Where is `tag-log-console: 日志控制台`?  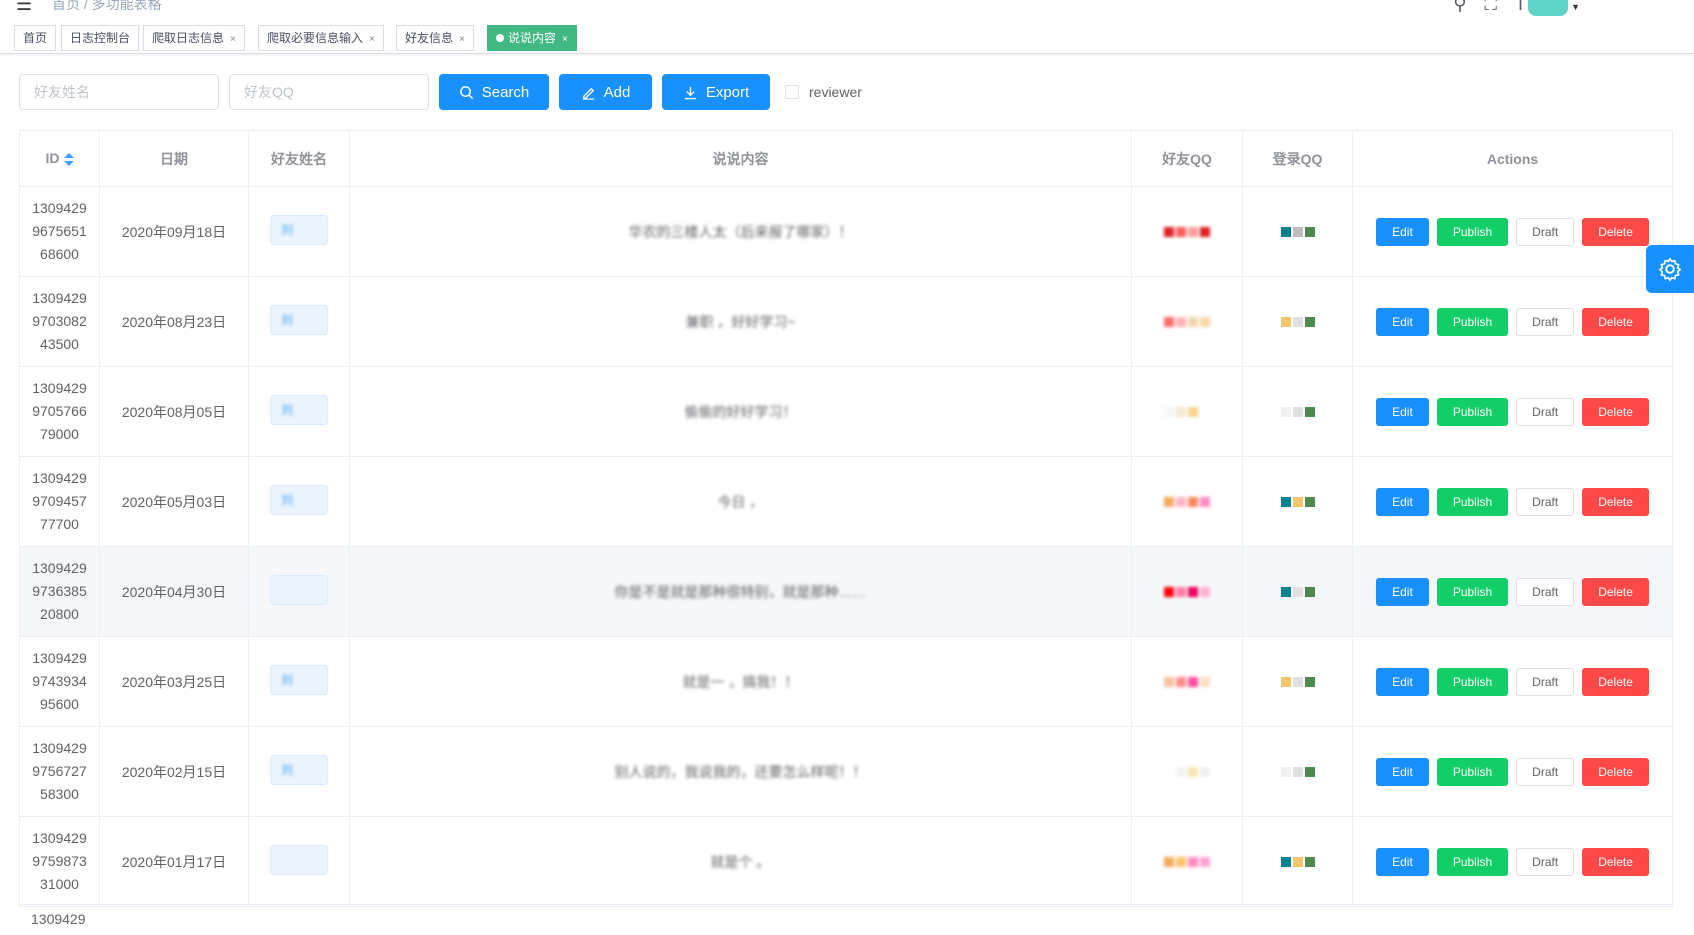 tag-log-console: 日志控制台 is located at coordinates (100, 38).